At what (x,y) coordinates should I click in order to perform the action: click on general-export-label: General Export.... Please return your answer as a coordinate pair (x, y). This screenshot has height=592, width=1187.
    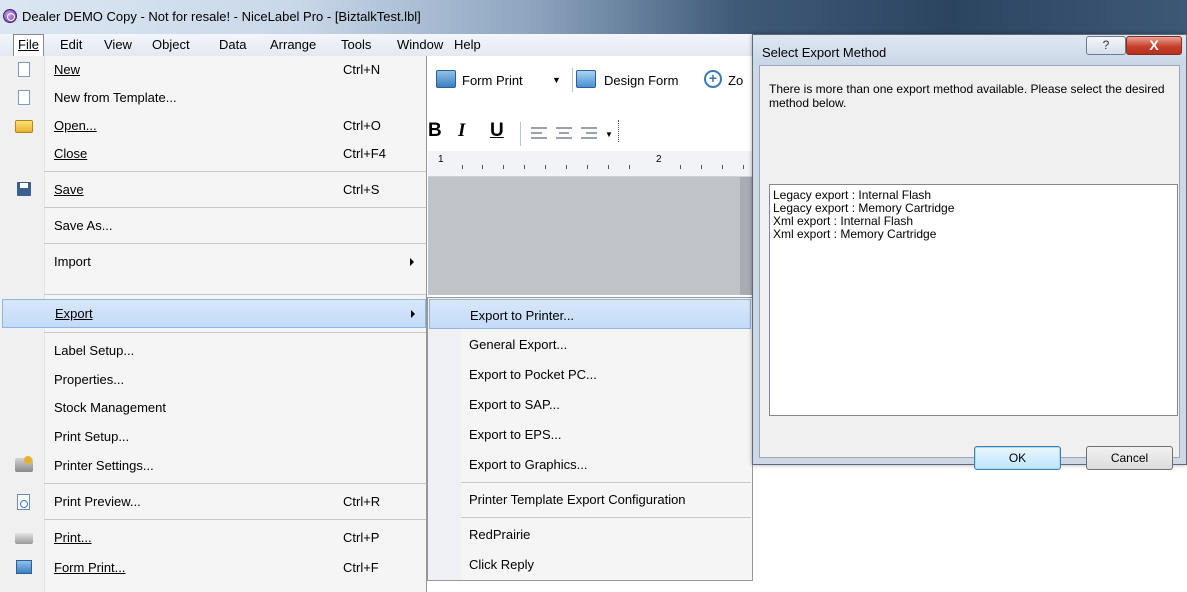
    Looking at the image, I should click on (518, 344).